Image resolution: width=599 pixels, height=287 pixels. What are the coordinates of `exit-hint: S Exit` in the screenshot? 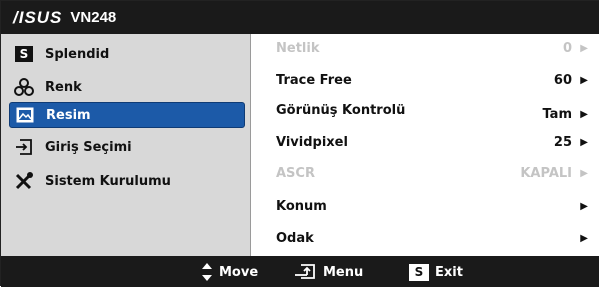 It's located at (436, 272).